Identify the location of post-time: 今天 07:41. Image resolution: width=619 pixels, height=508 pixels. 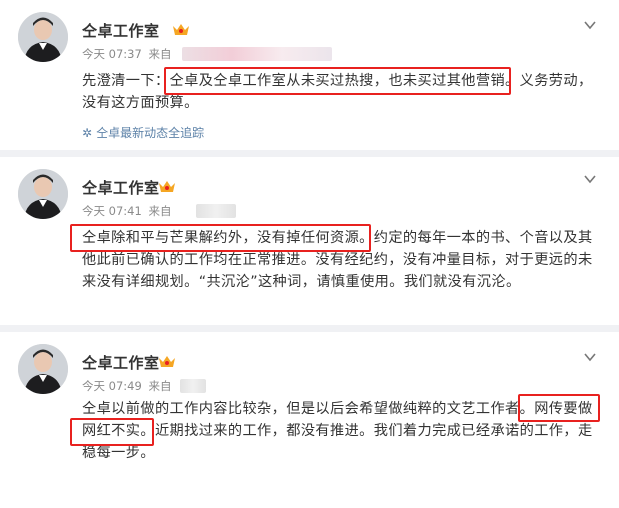
(112, 211).